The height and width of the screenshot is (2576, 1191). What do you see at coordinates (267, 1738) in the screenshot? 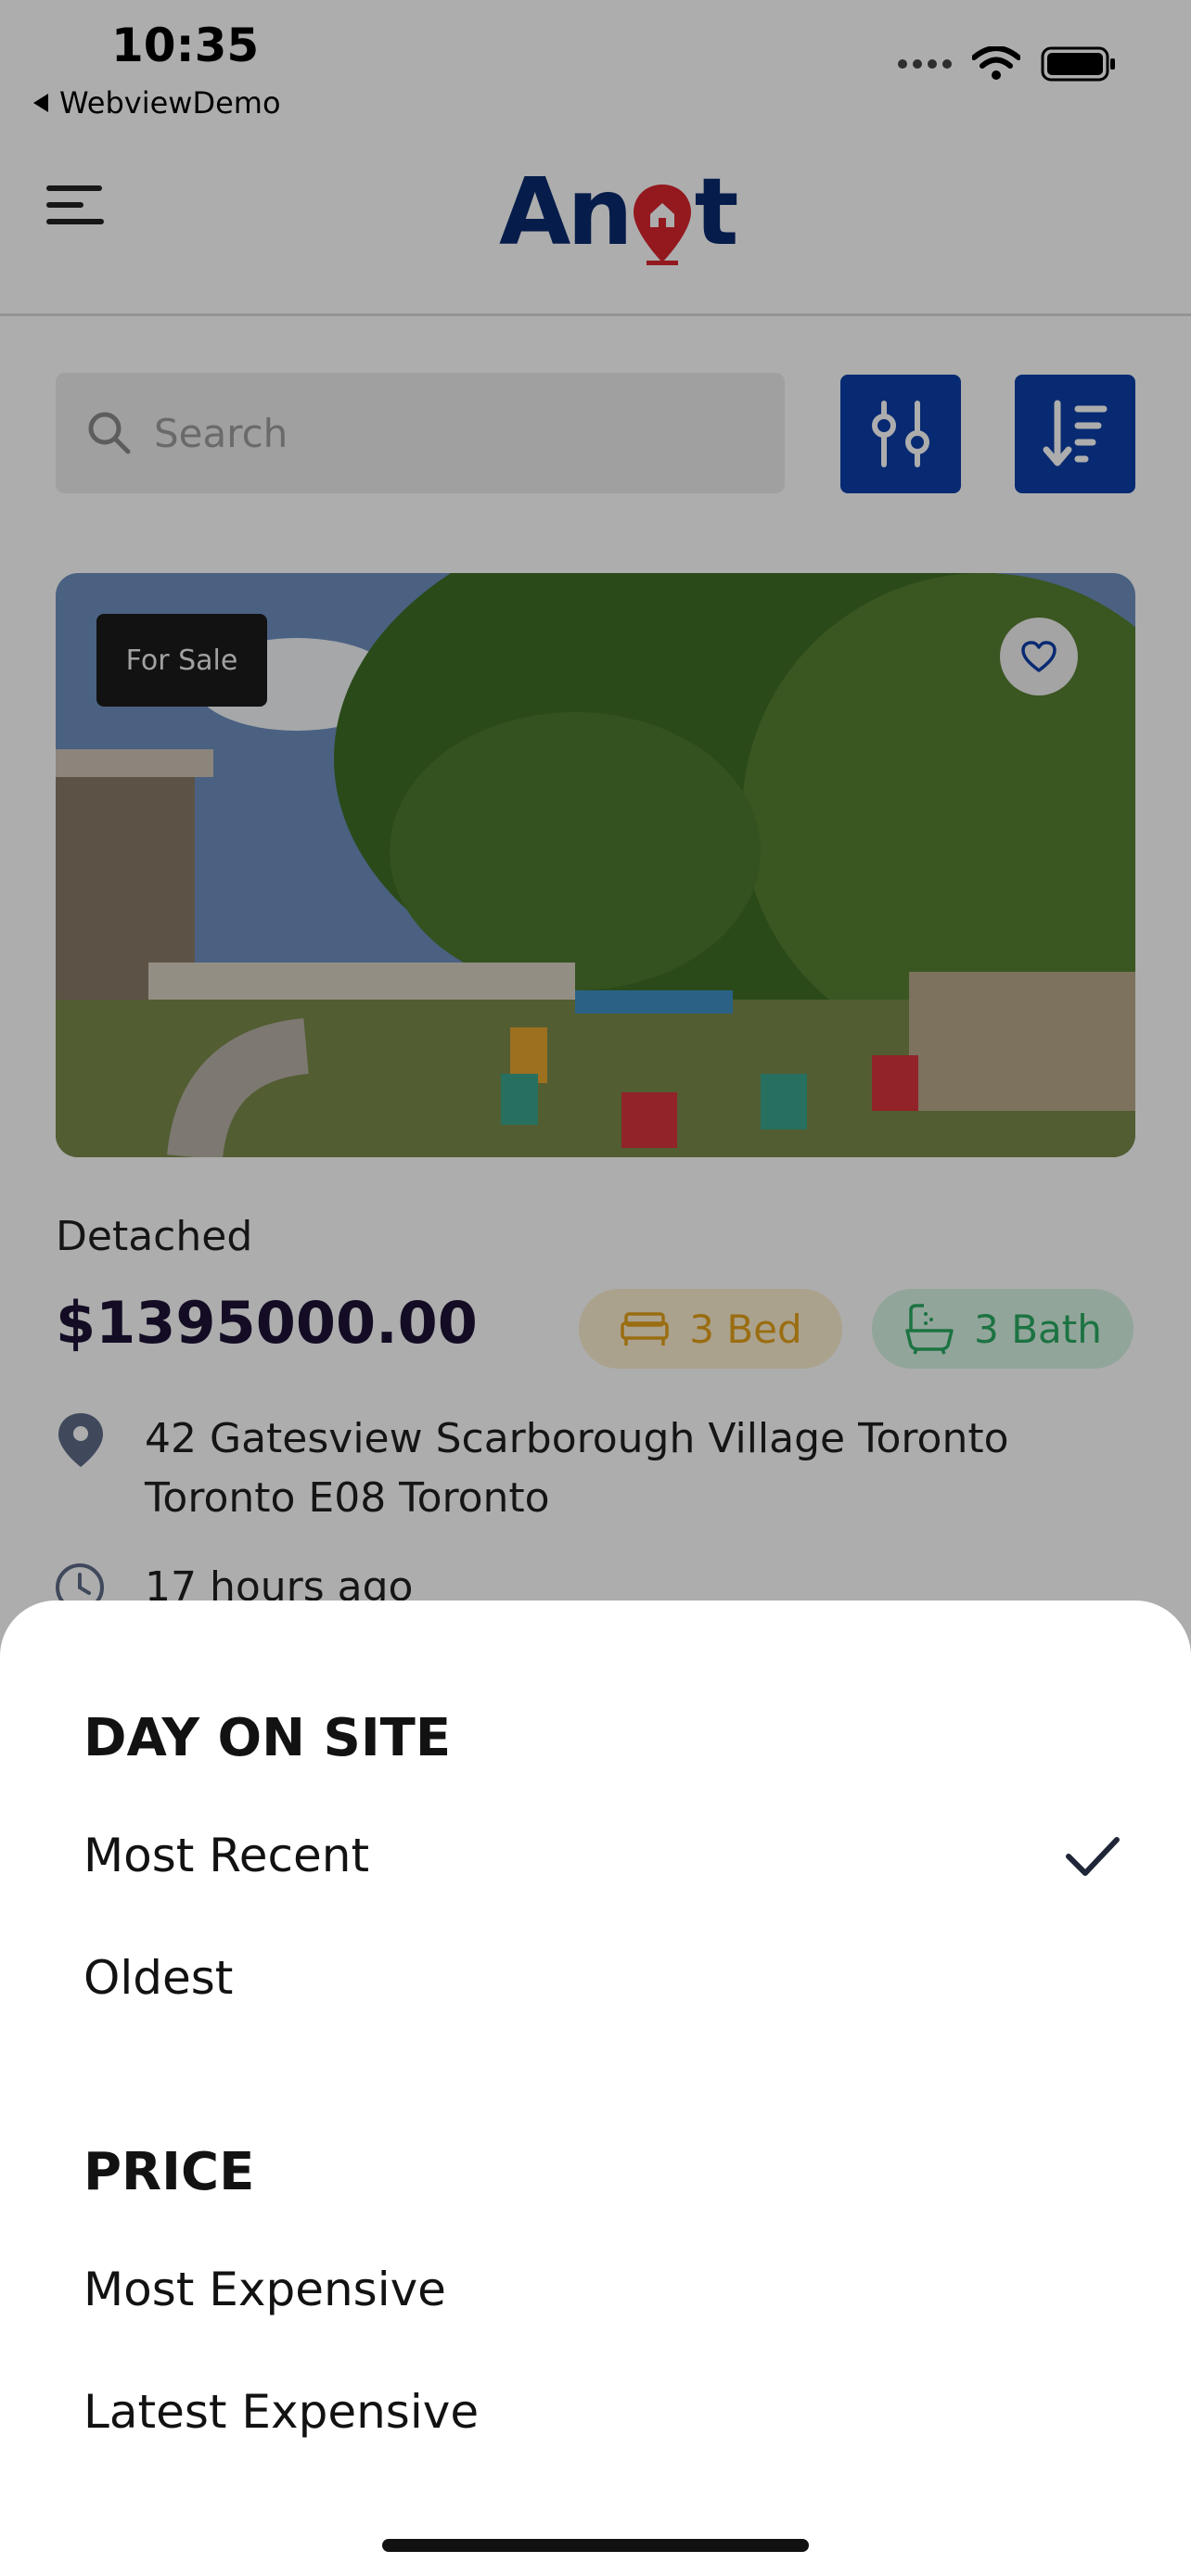
I see `section-title-day-on-site: DAY ON SITE` at bounding box center [267, 1738].